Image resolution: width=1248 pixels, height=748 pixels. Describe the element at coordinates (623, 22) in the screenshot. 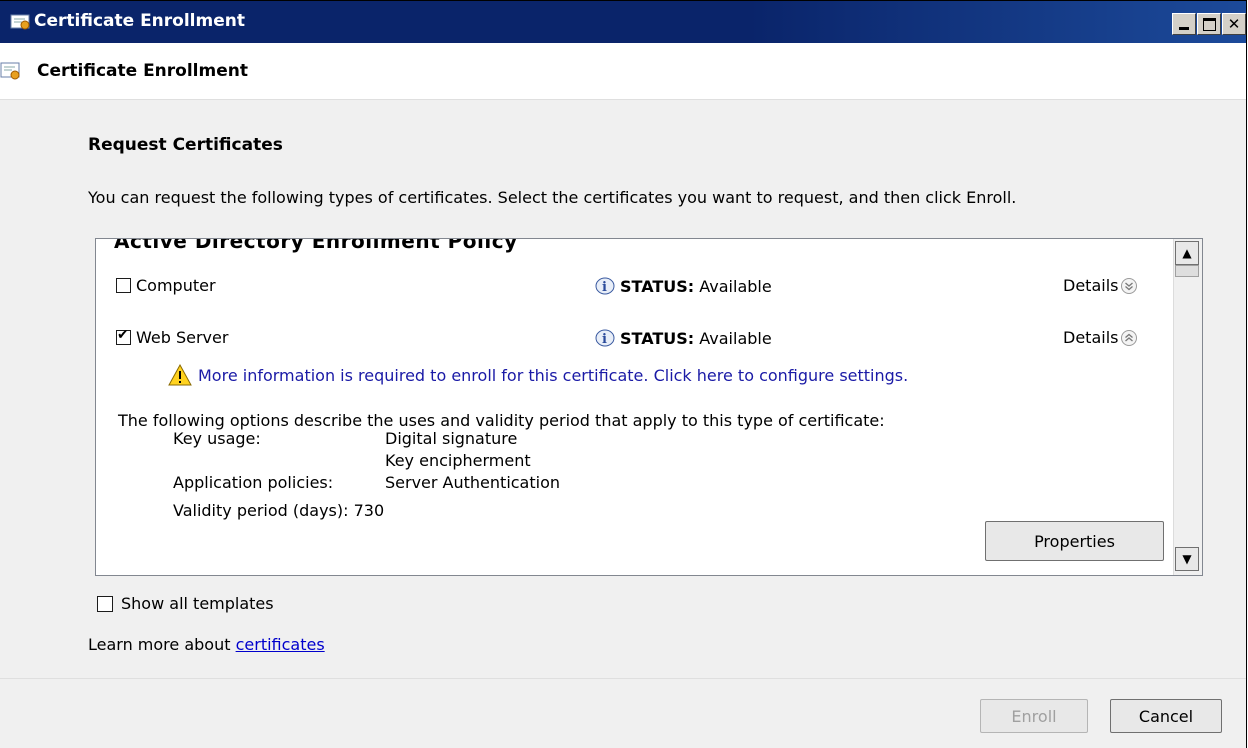

I see `title-bar: Certificate Enrollment ✕` at that location.